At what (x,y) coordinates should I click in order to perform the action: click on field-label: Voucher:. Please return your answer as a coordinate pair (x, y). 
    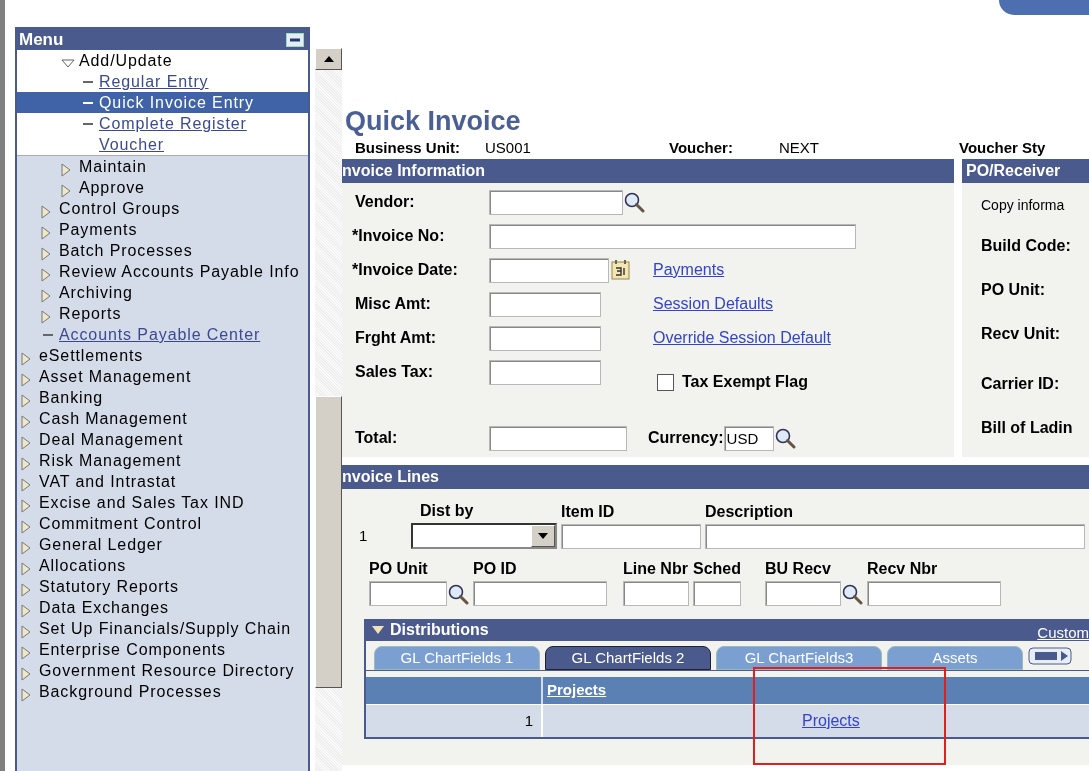
    Looking at the image, I should click on (701, 148).